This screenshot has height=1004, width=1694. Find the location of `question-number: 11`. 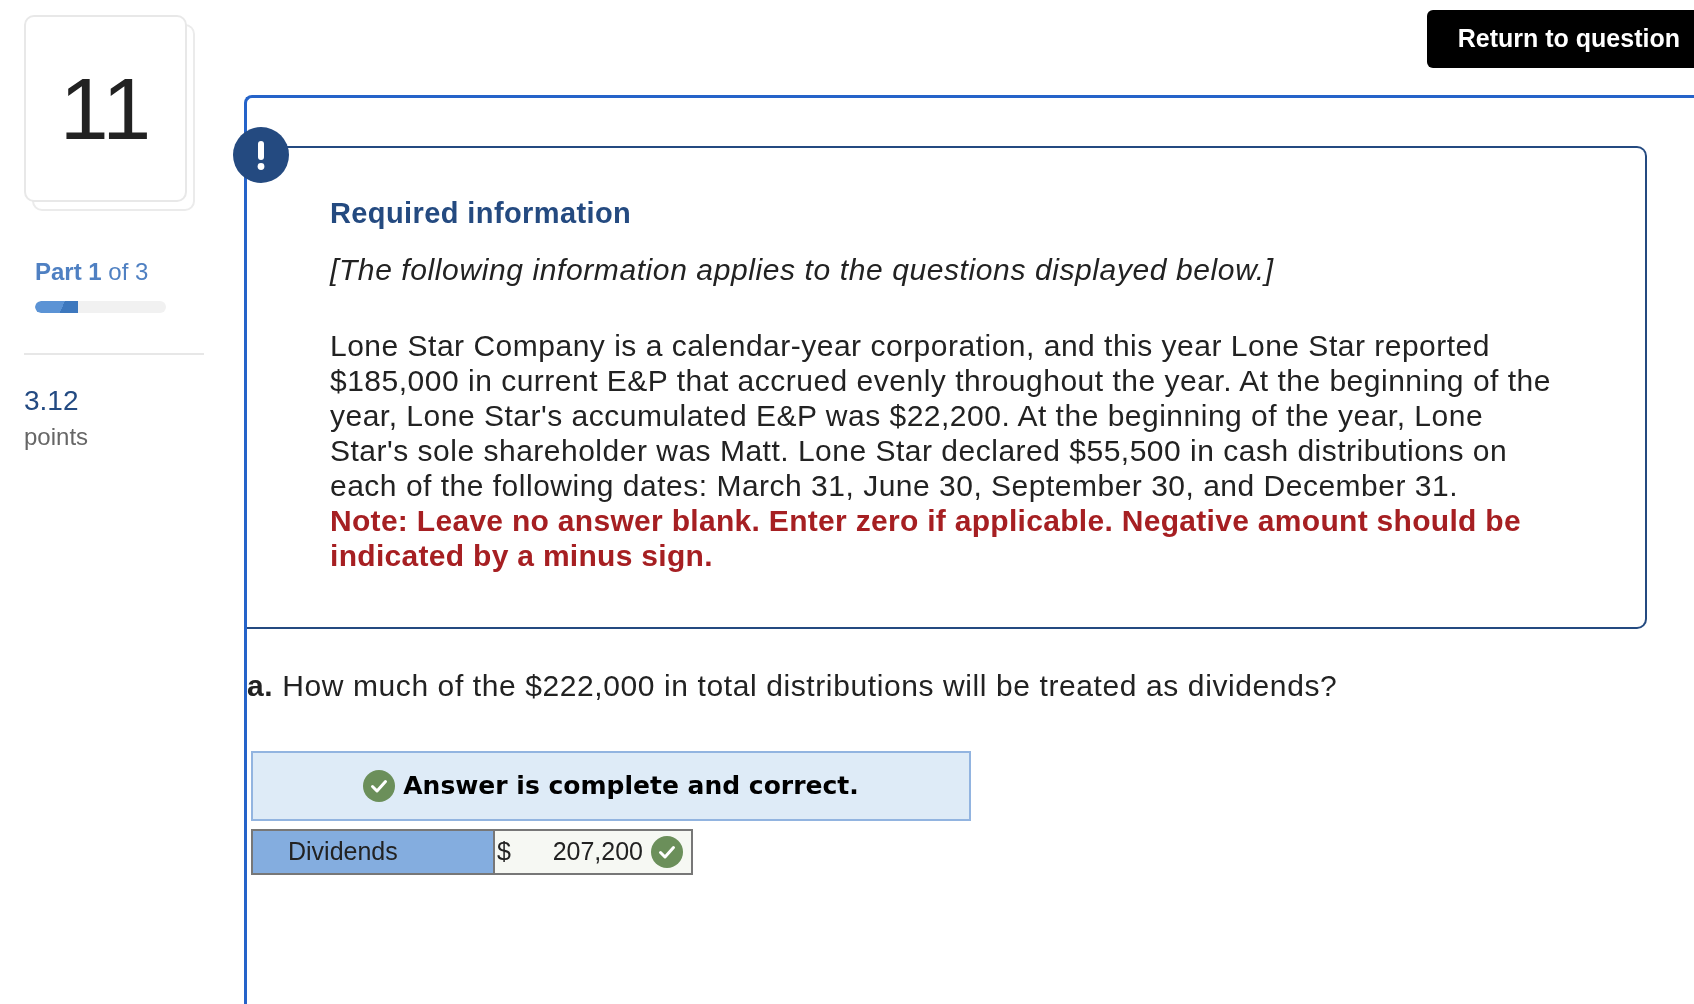

question-number: 11 is located at coordinates (105, 108).